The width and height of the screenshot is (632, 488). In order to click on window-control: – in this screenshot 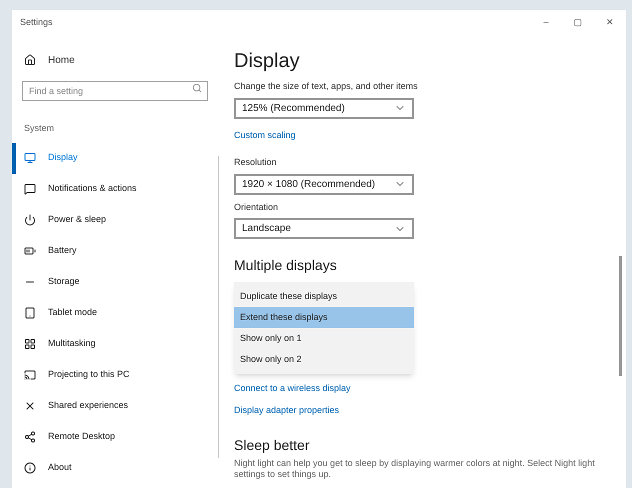, I will do `click(546, 23)`.